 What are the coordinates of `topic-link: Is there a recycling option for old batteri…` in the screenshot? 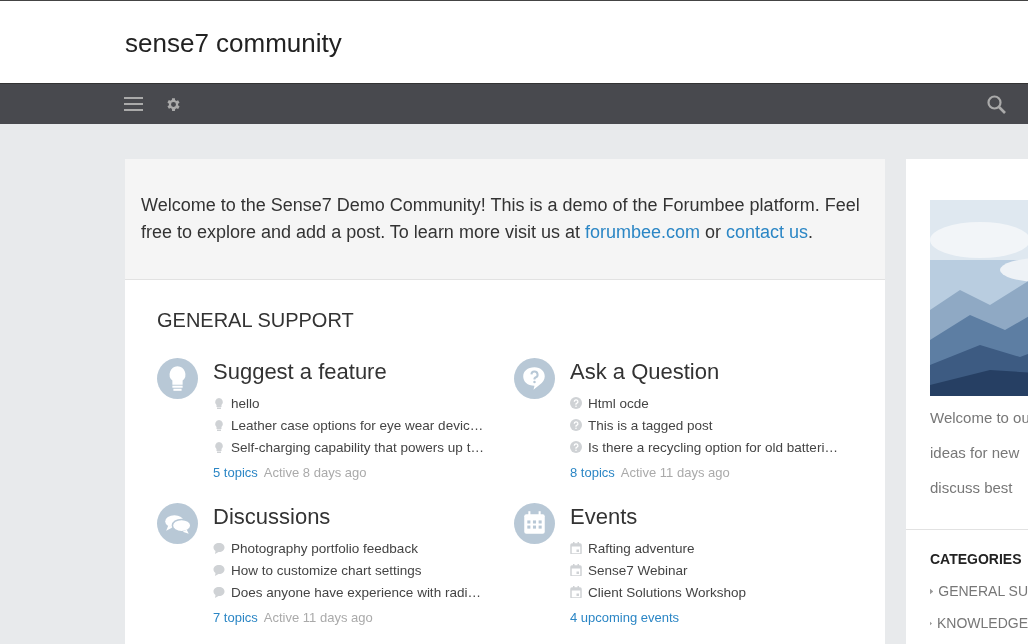 It's located at (713, 447).